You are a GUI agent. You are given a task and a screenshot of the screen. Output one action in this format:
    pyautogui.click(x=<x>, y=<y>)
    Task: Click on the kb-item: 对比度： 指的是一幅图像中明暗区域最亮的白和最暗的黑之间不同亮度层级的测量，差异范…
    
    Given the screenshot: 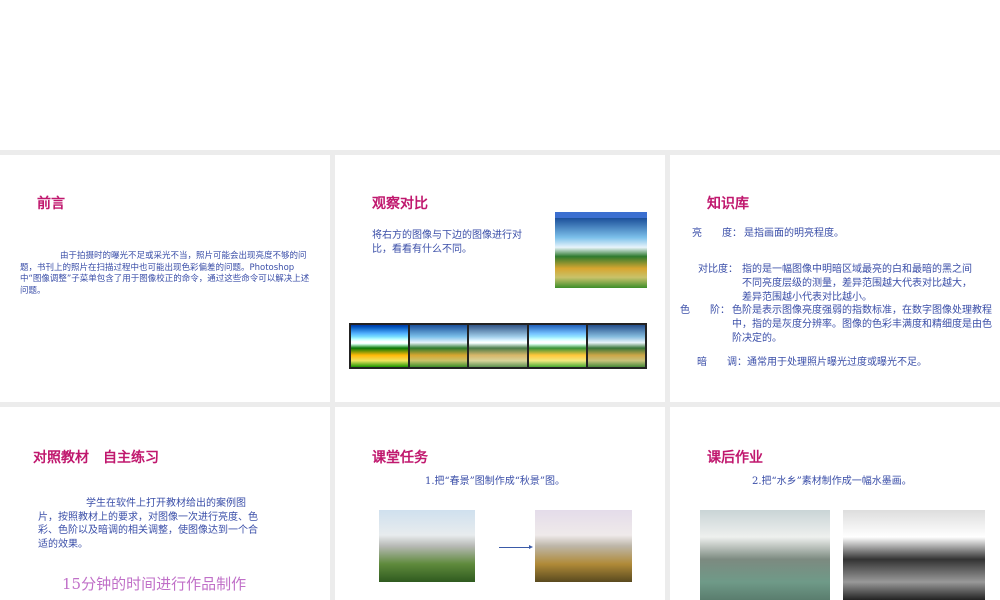 What is the action you would take?
    pyautogui.click(x=840, y=284)
    